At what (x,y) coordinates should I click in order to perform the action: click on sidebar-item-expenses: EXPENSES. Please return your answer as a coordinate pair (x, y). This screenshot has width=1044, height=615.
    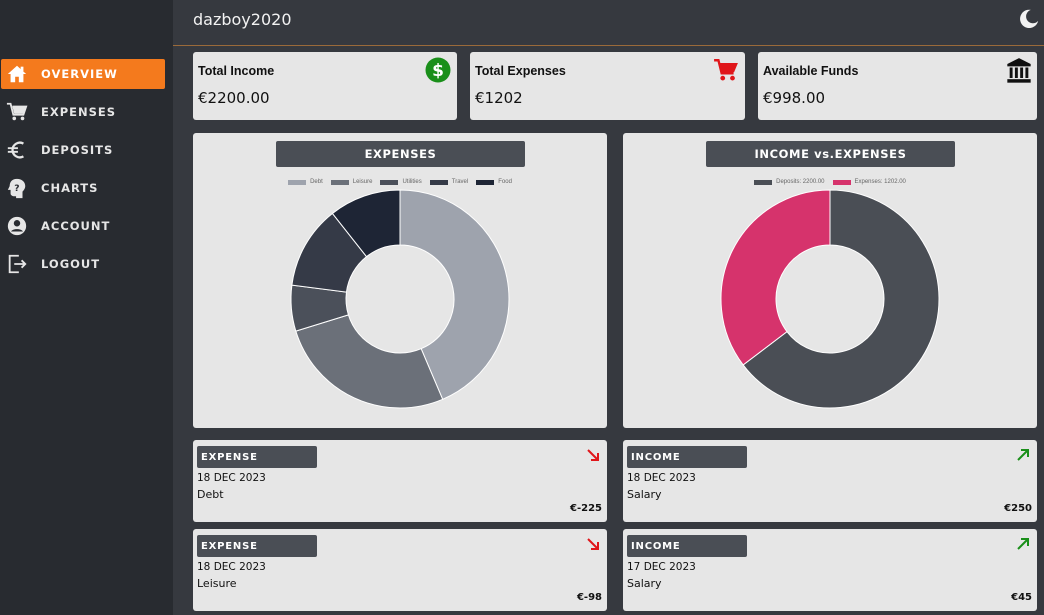
    Looking at the image, I should click on (83, 112).